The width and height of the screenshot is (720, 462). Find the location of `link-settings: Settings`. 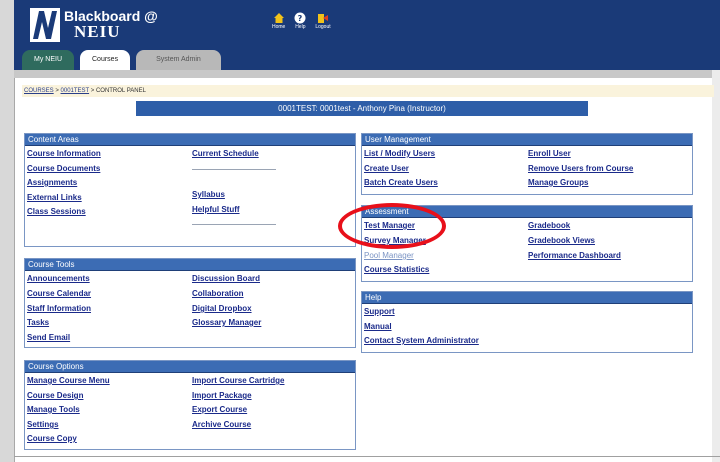

link-settings: Settings is located at coordinates (43, 424).